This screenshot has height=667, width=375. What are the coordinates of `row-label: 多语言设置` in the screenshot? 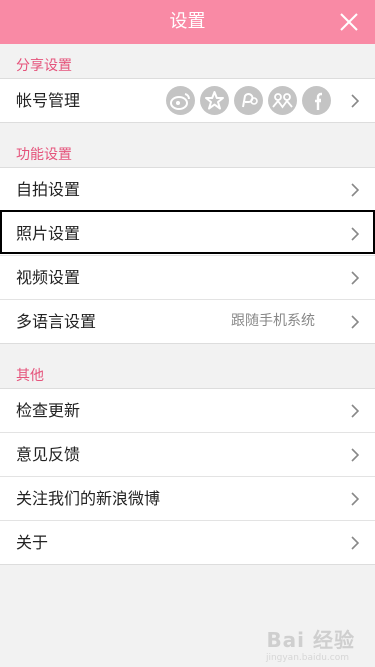 It's located at (56, 321).